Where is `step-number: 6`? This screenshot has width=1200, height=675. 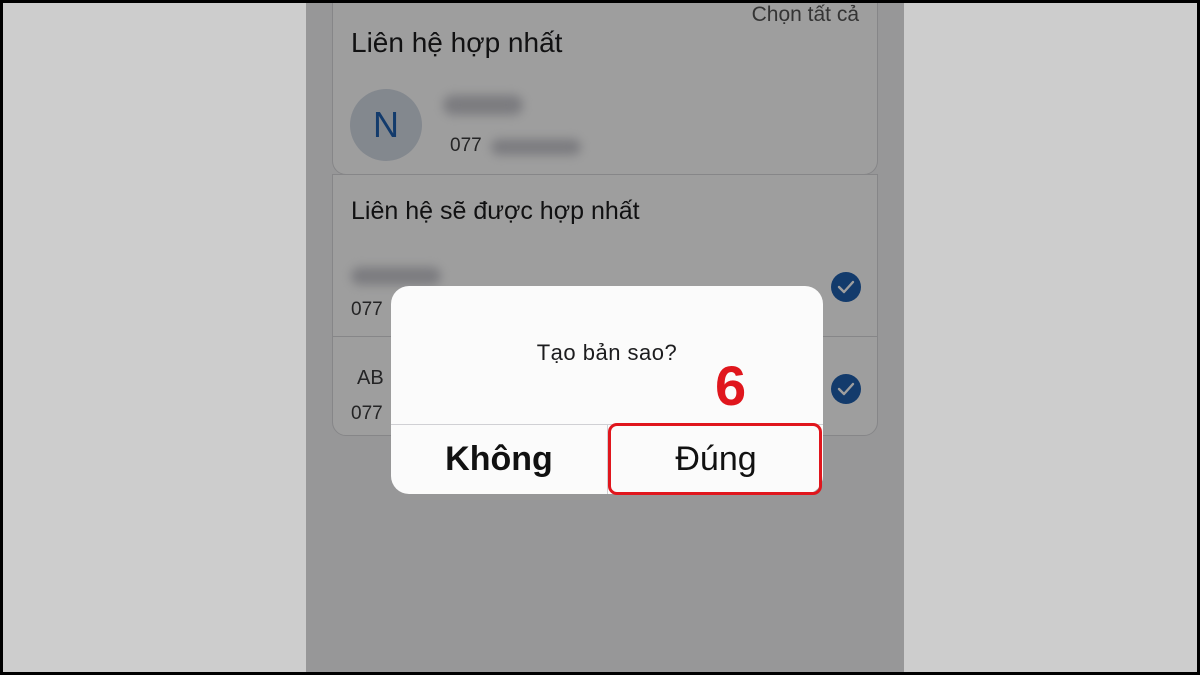 step-number: 6 is located at coordinates (731, 385).